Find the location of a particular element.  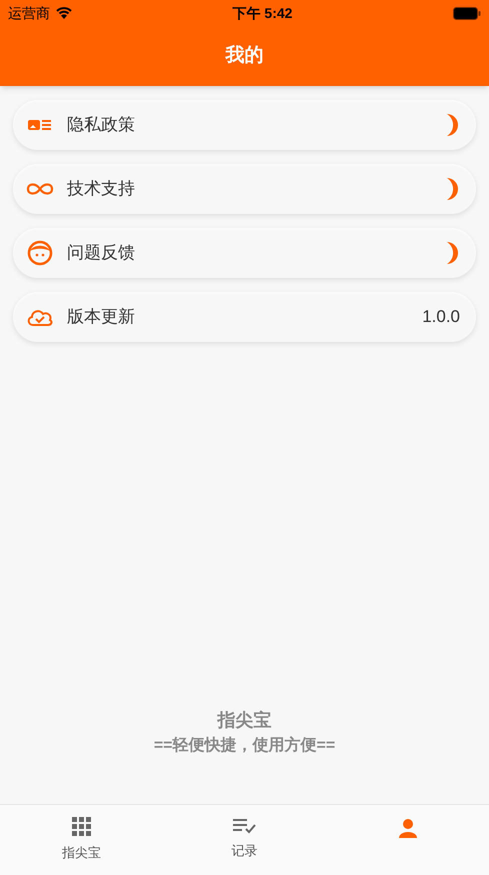

tab-item: 指尖宝 is located at coordinates (81, 840).